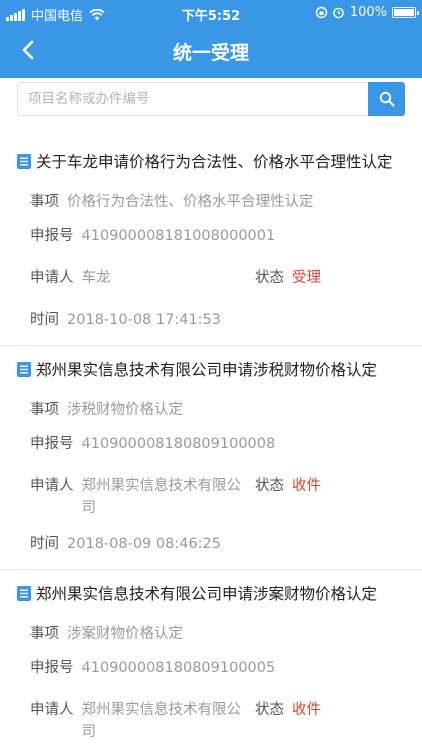 The height and width of the screenshot is (750, 422). Describe the element at coordinates (178, 236) in the screenshot. I see `number-value: 410900008181008000001` at that location.